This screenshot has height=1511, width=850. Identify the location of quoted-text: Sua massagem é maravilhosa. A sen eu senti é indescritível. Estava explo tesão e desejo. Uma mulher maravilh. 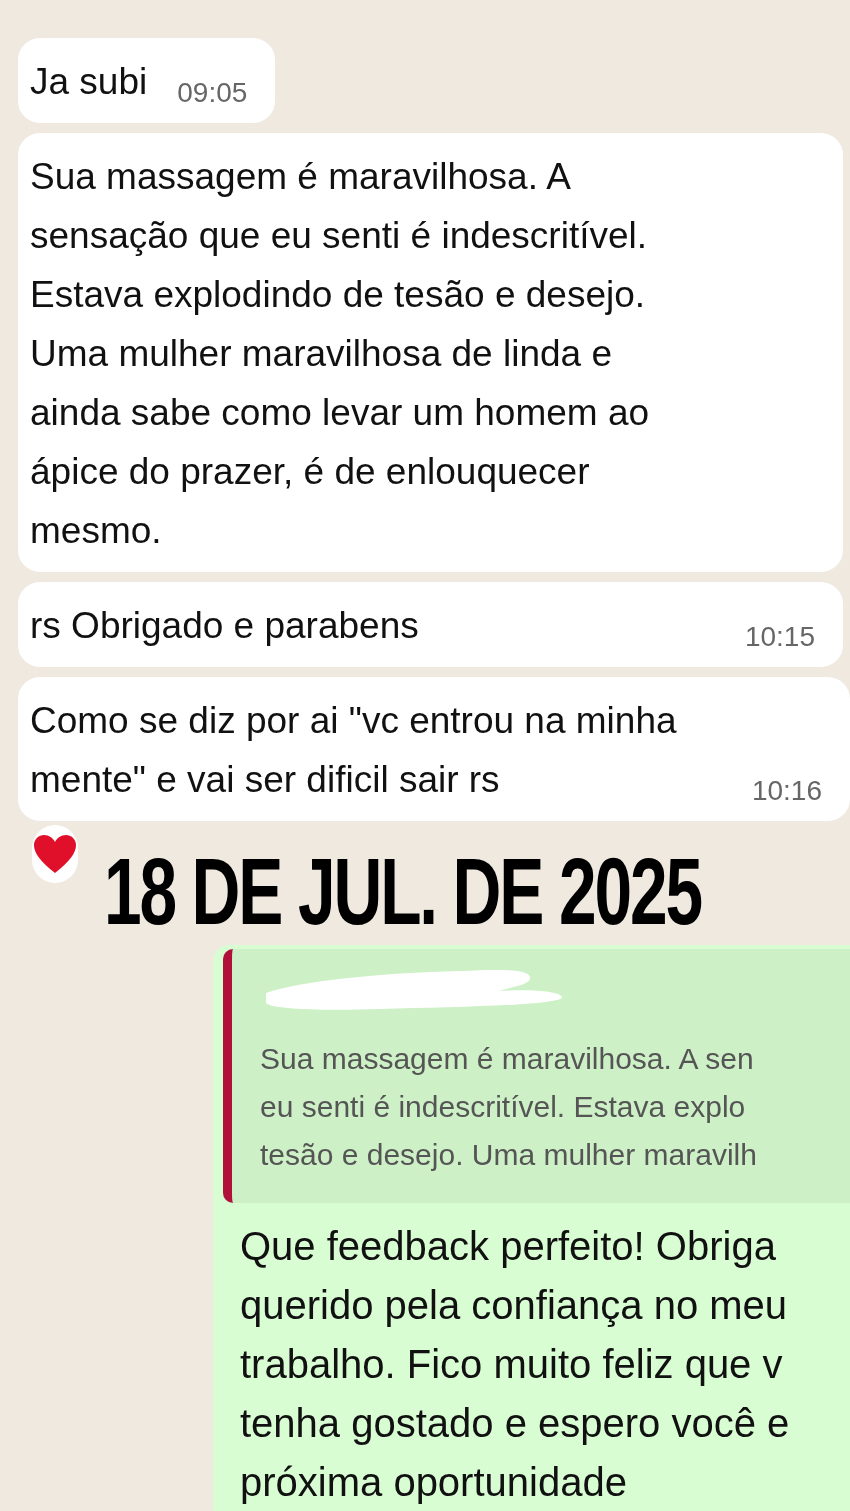
(509, 1107).